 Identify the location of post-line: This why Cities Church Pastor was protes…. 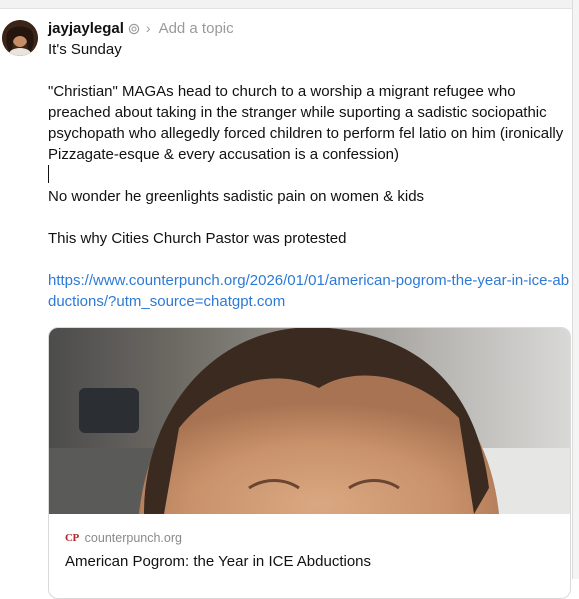
(197, 238).